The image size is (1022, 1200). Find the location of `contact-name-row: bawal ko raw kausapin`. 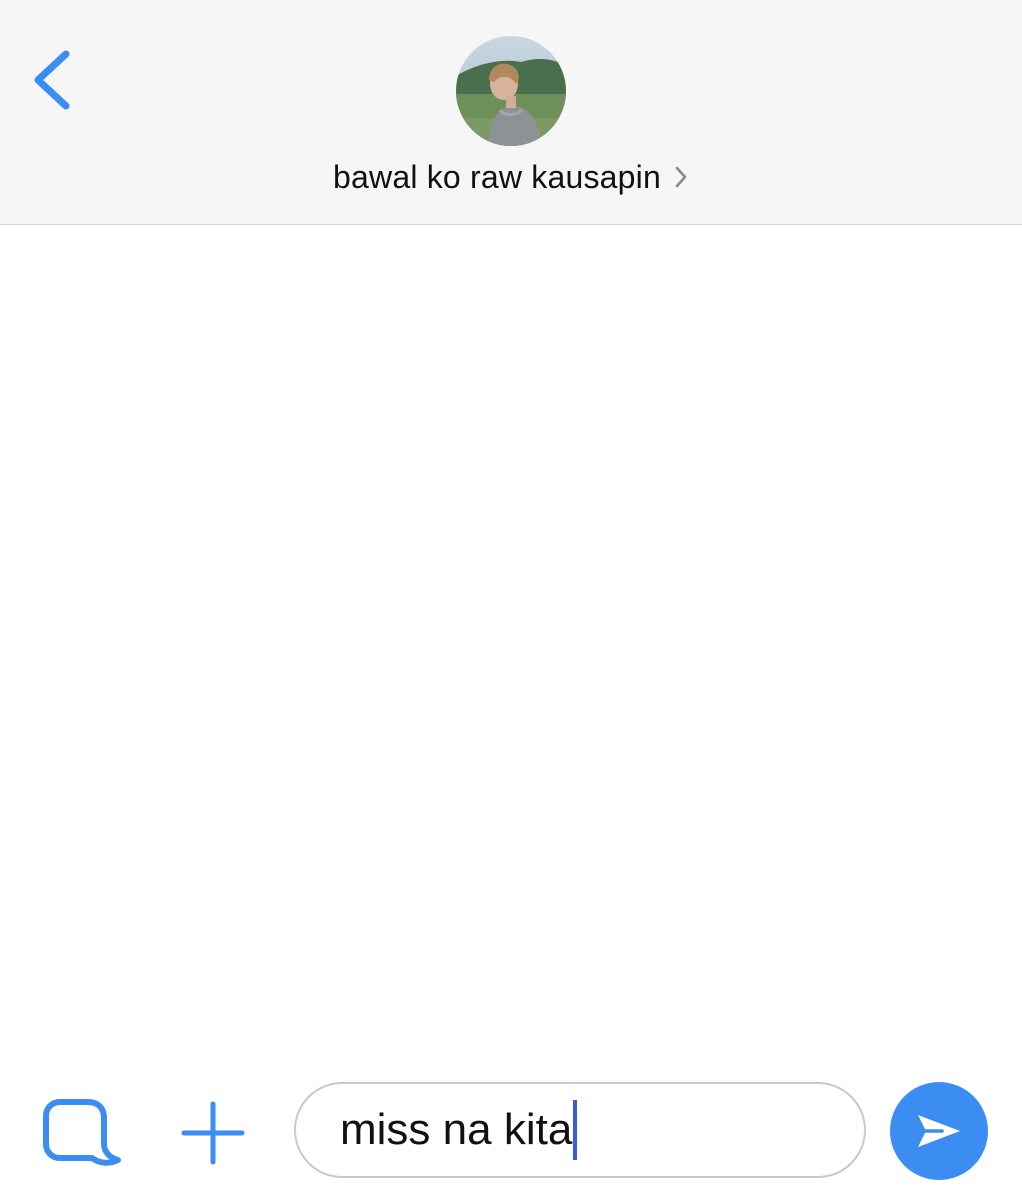

contact-name-row: bawal ko raw kausapin is located at coordinates (511, 177).